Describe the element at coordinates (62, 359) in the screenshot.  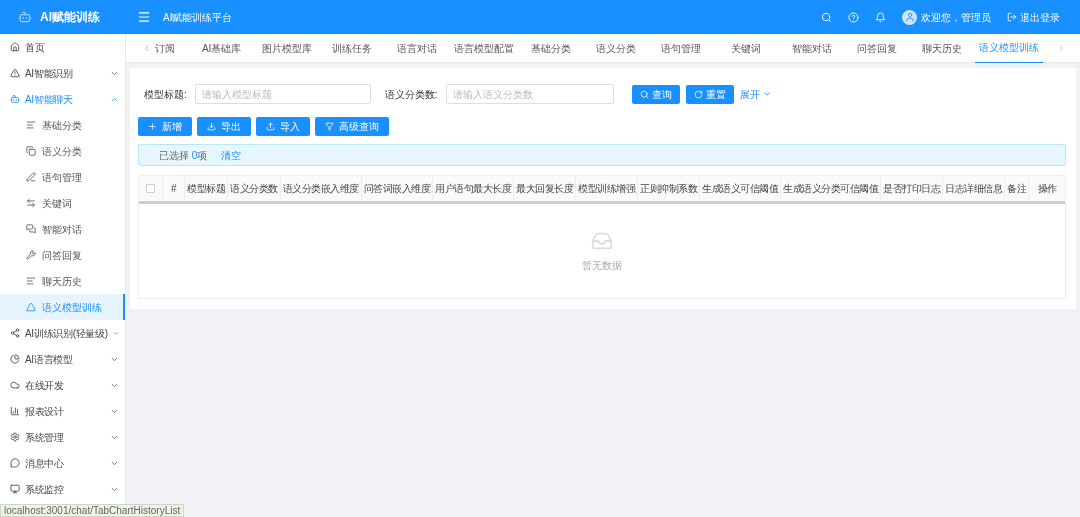
I see `sidebar-item: AI语言模型` at that location.